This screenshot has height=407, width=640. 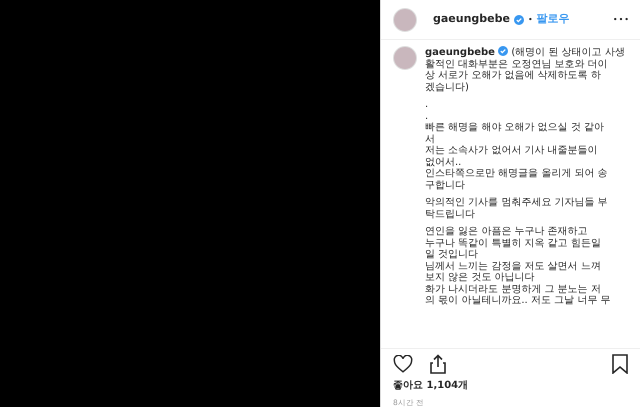 What do you see at coordinates (403, 364) in the screenshot?
I see `heart-icon` at bounding box center [403, 364].